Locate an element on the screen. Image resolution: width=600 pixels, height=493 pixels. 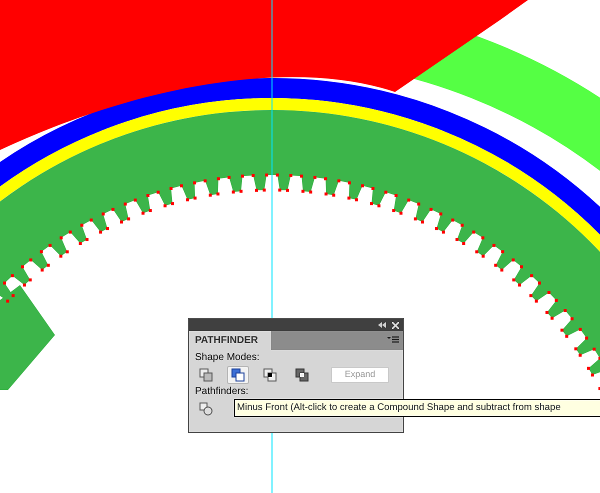
collapse-icon is located at coordinates (382, 325).